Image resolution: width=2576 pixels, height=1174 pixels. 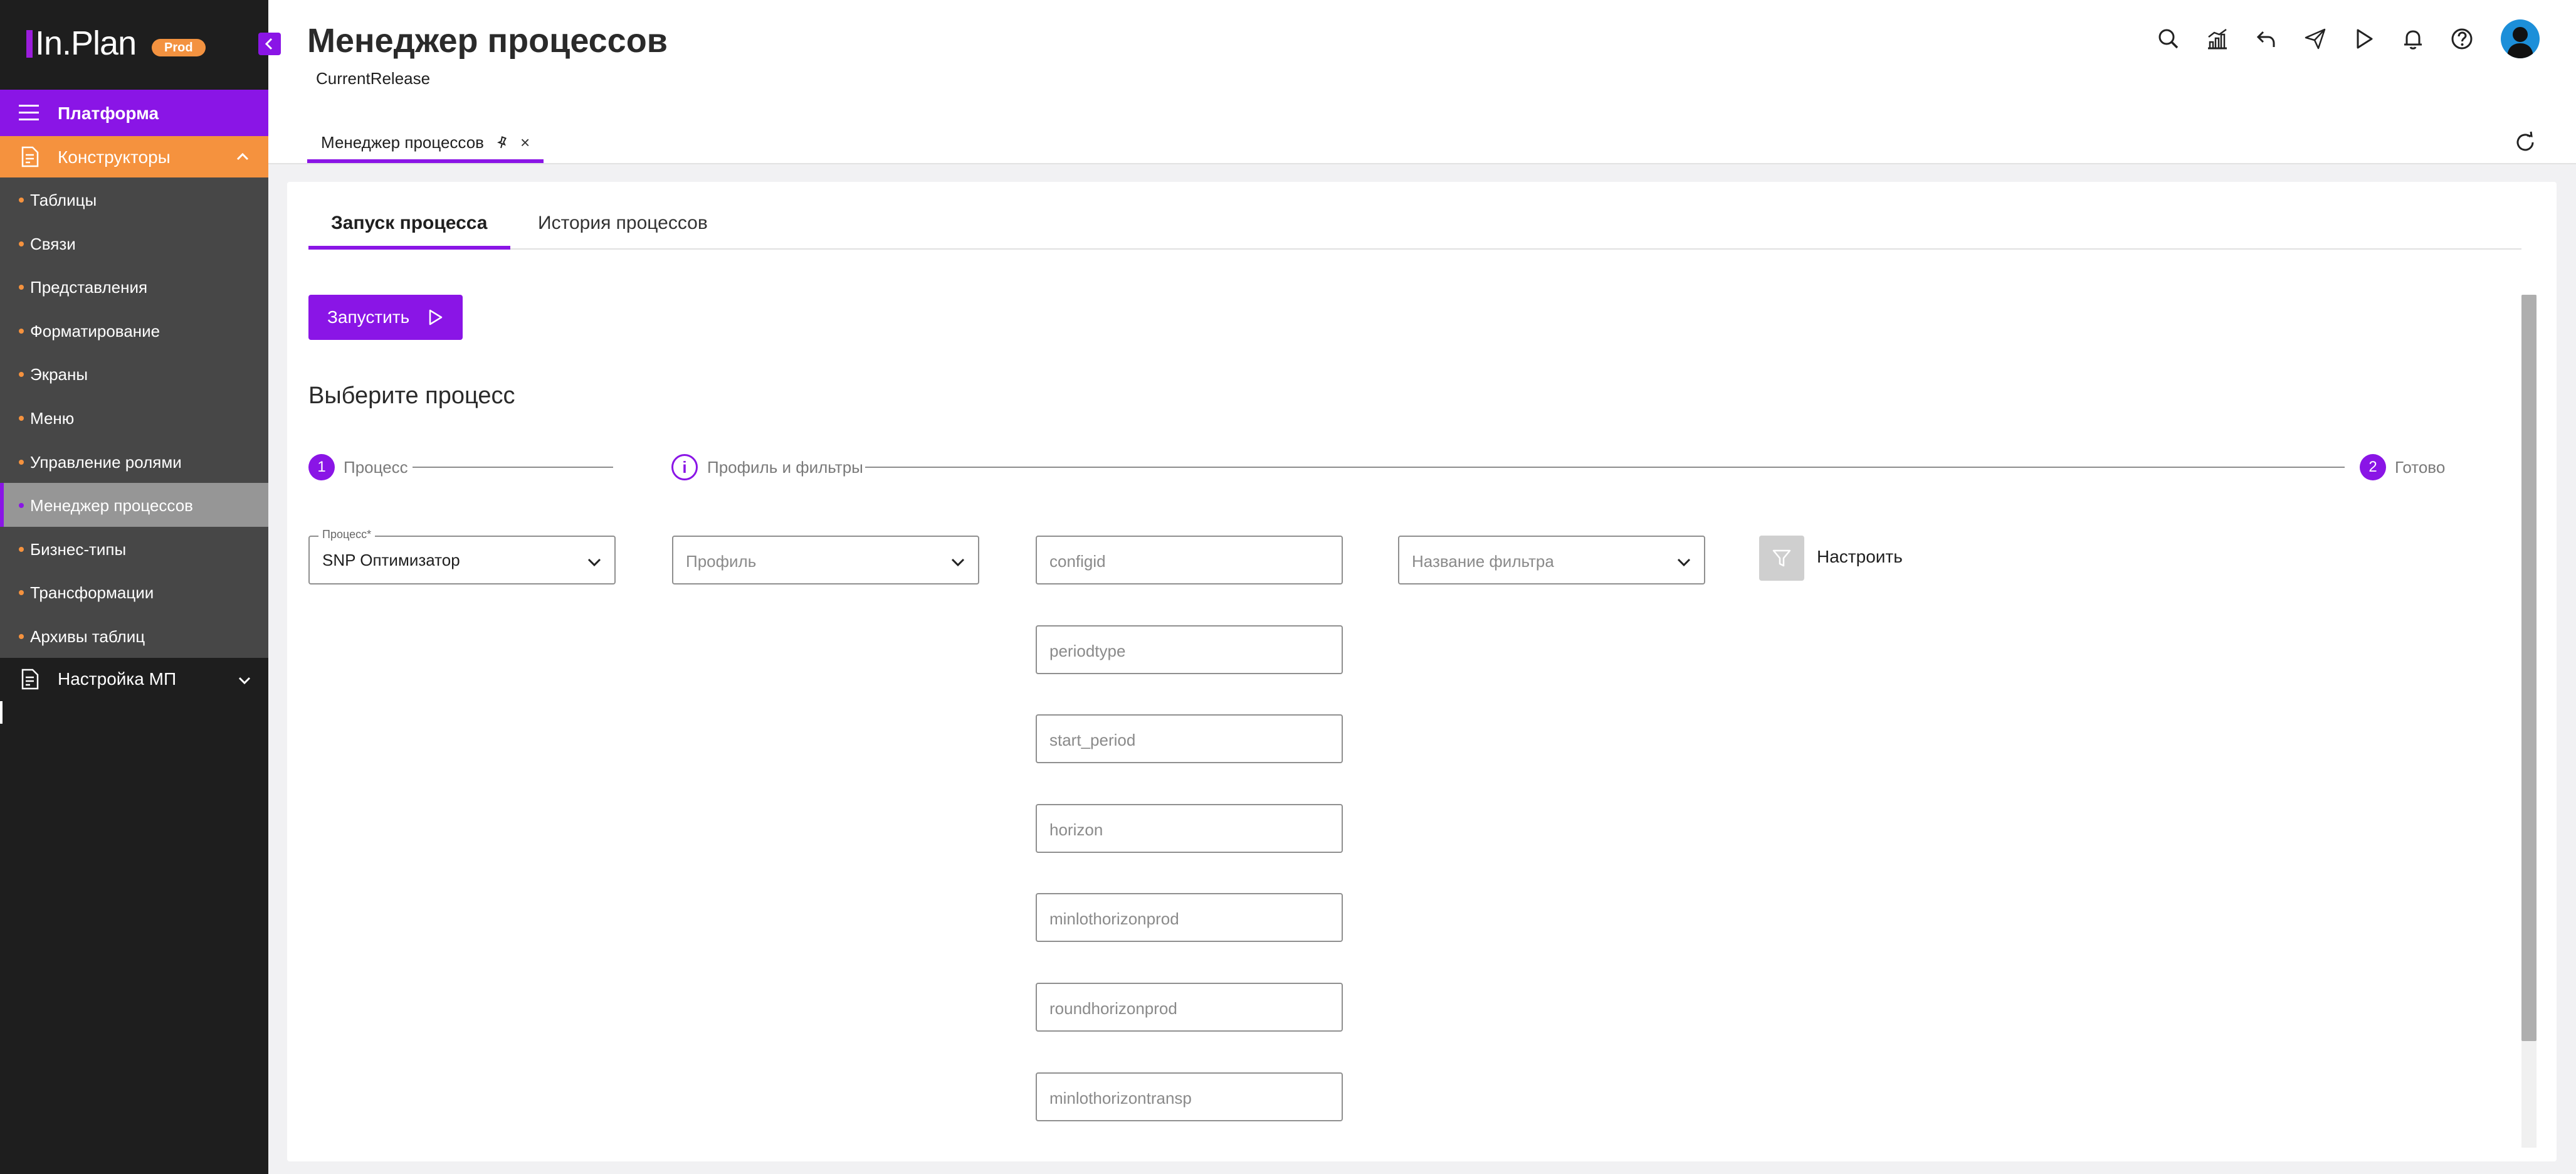 I want to click on sidebar-item-label: Связи, so click(x=53, y=243).